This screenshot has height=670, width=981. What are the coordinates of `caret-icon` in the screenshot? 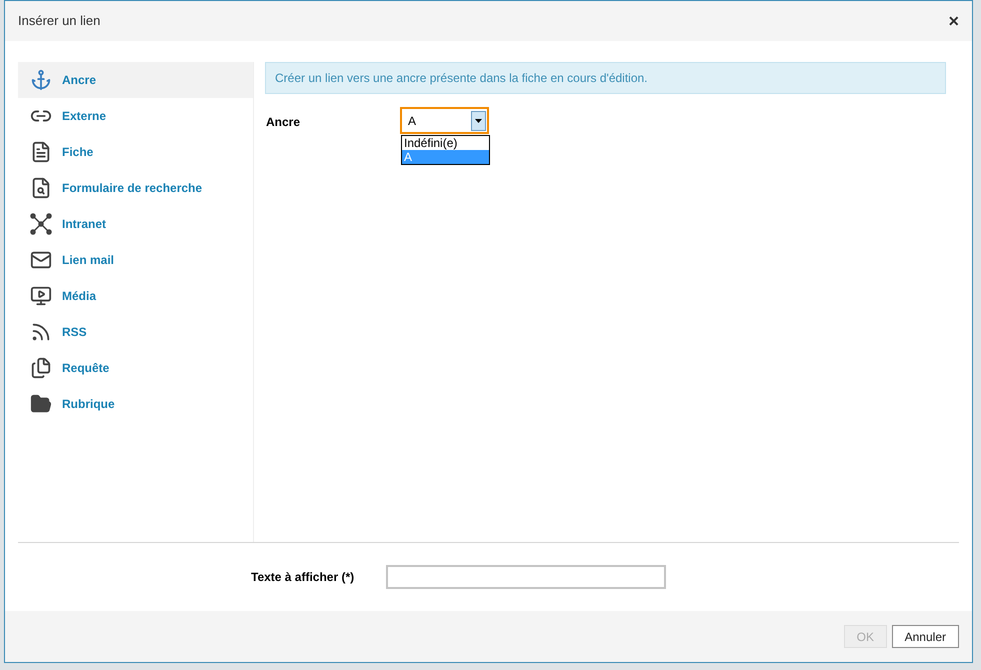 It's located at (478, 120).